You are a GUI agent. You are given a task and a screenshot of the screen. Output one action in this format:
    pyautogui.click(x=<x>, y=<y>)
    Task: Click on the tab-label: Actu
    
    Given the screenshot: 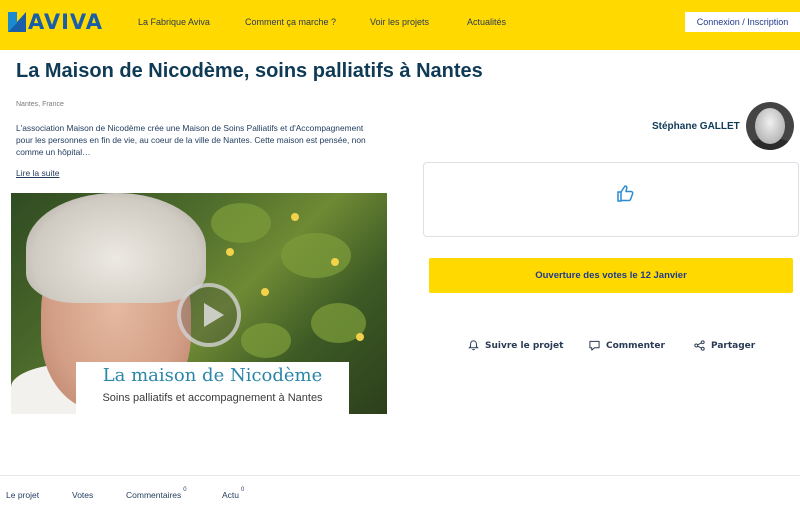 What is the action you would take?
    pyautogui.click(x=231, y=495)
    